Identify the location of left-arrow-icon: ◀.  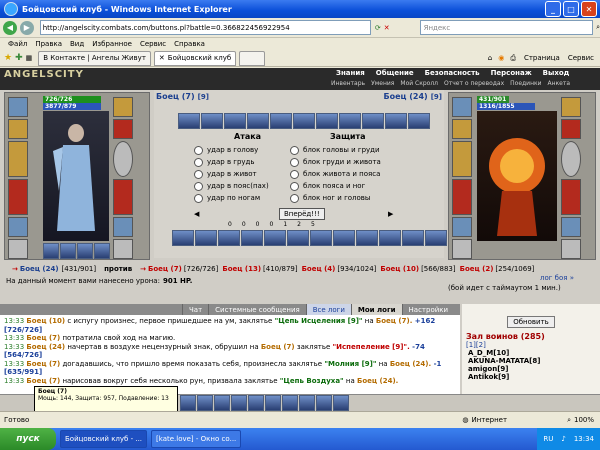
(196, 214).